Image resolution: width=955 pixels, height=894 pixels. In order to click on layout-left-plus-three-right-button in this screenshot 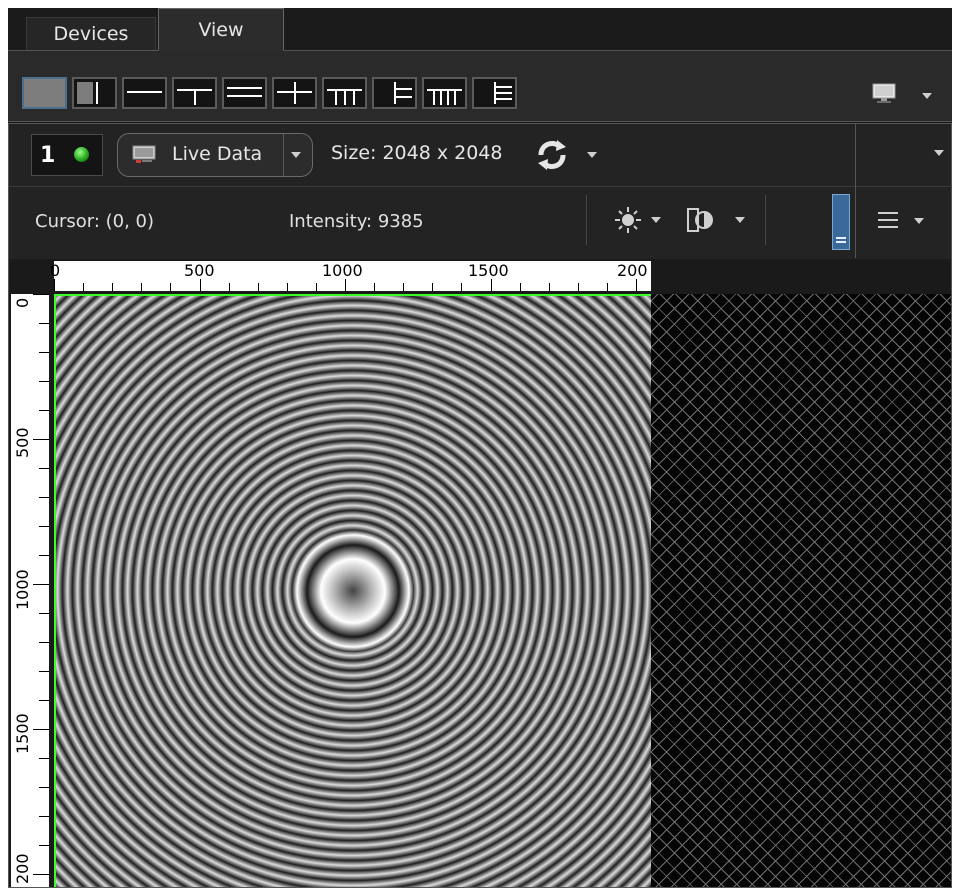, I will do `click(394, 93)`.